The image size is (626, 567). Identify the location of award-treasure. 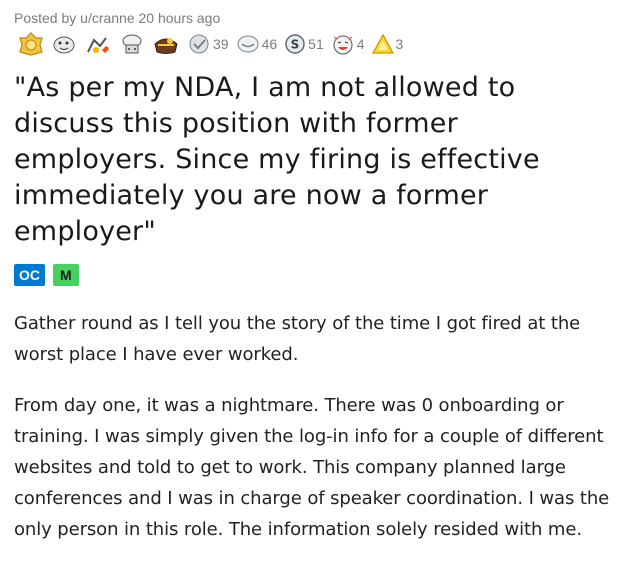
(166, 44).